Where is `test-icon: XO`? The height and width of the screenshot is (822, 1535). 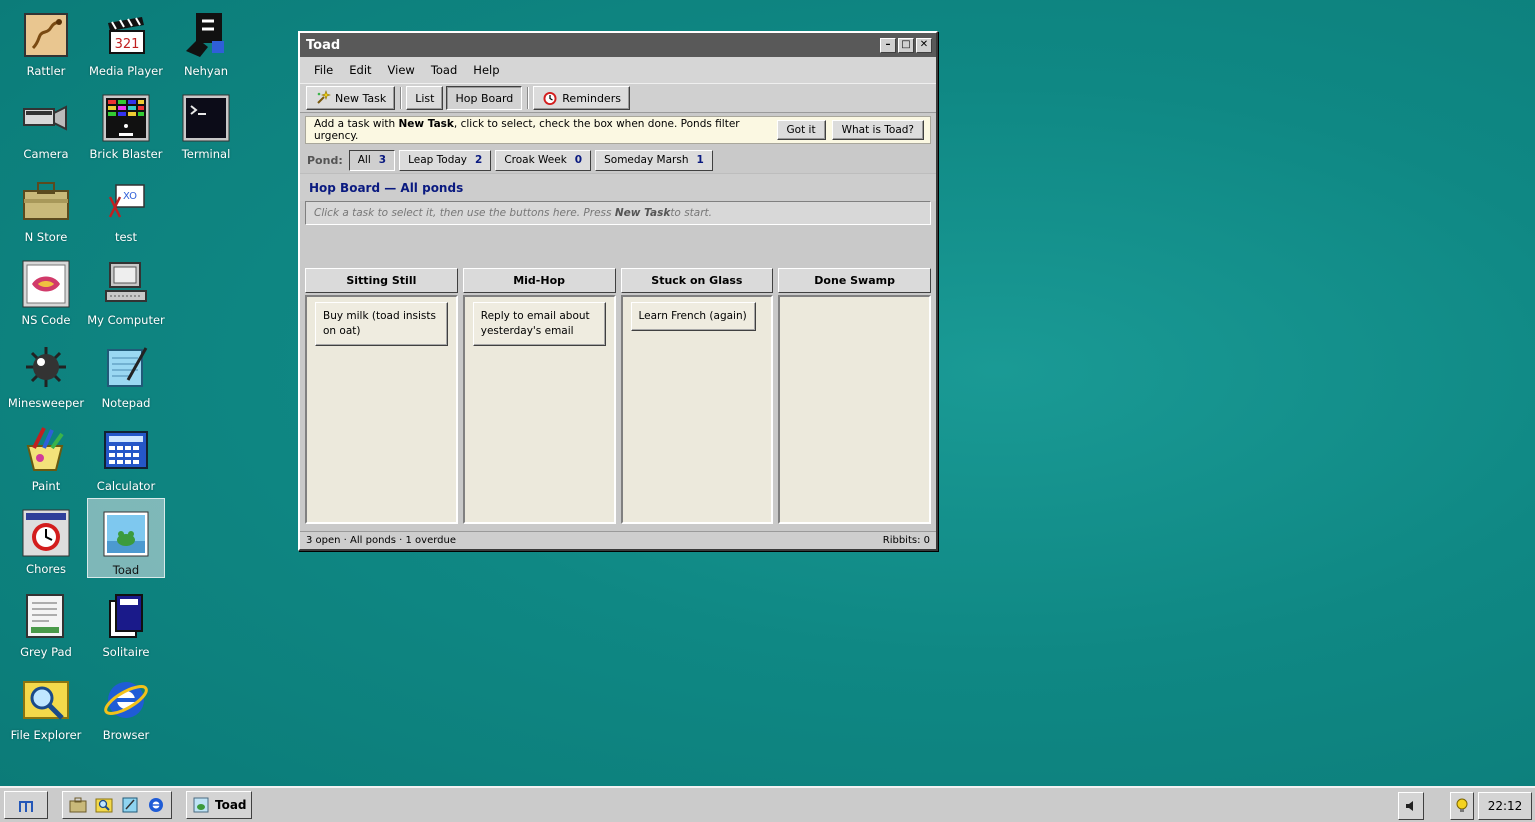 test-icon: XO is located at coordinates (126, 201).